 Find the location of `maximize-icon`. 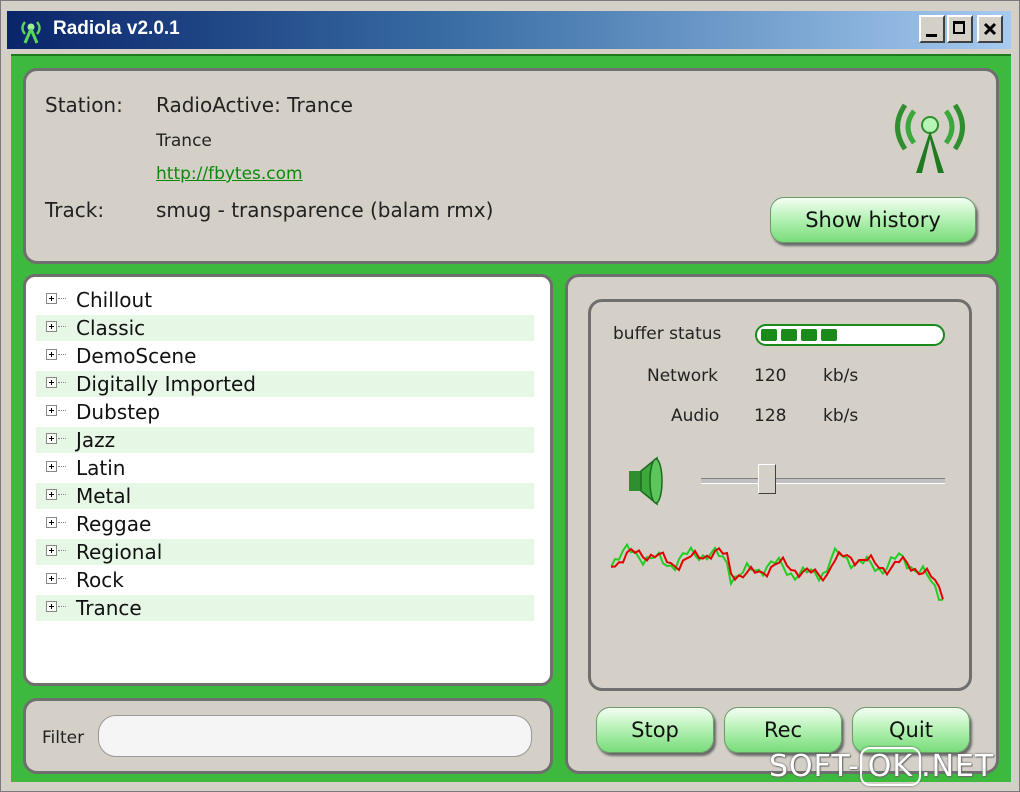

maximize-icon is located at coordinates (959, 27).